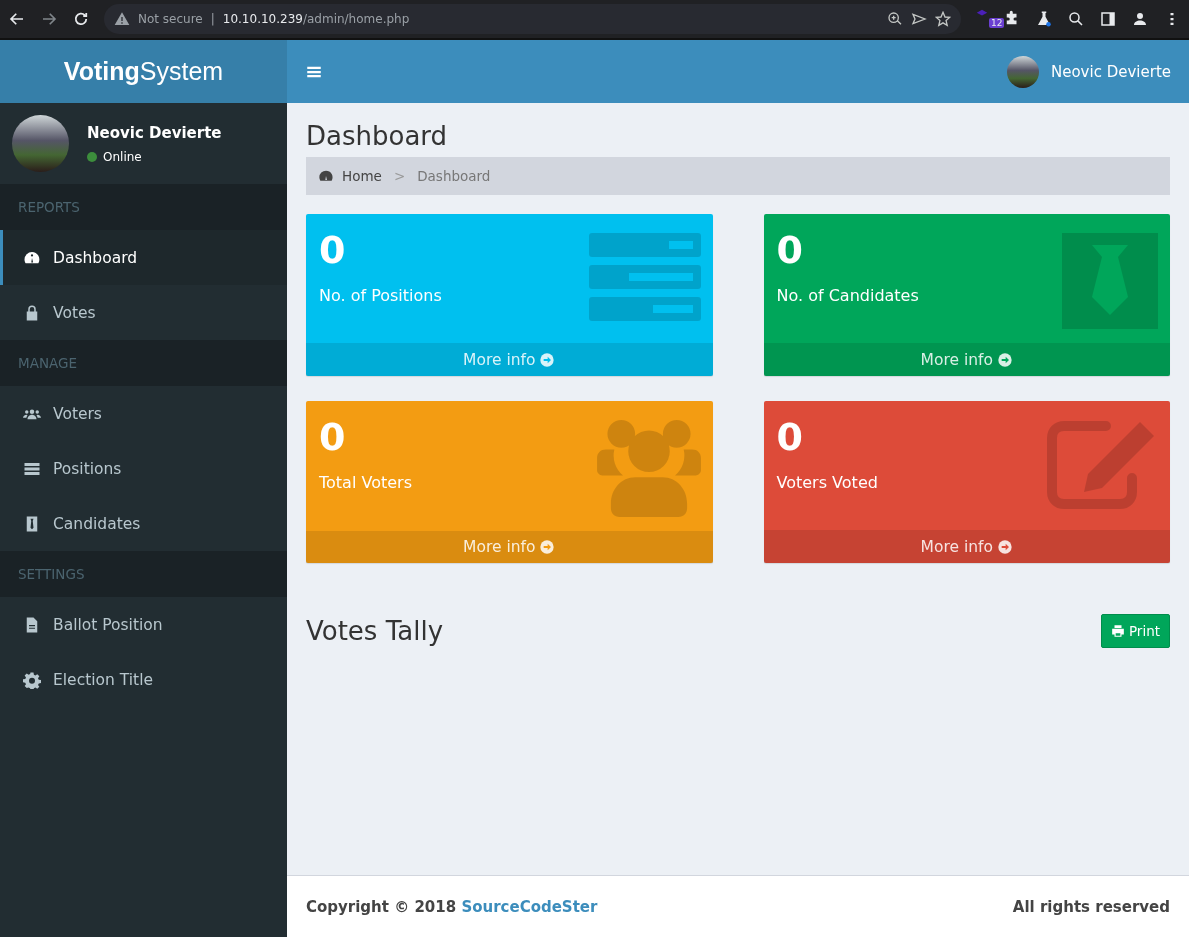 This screenshot has width=1189, height=937. Describe the element at coordinates (1108, 19) in the screenshot. I see `side-panel-icon` at that location.